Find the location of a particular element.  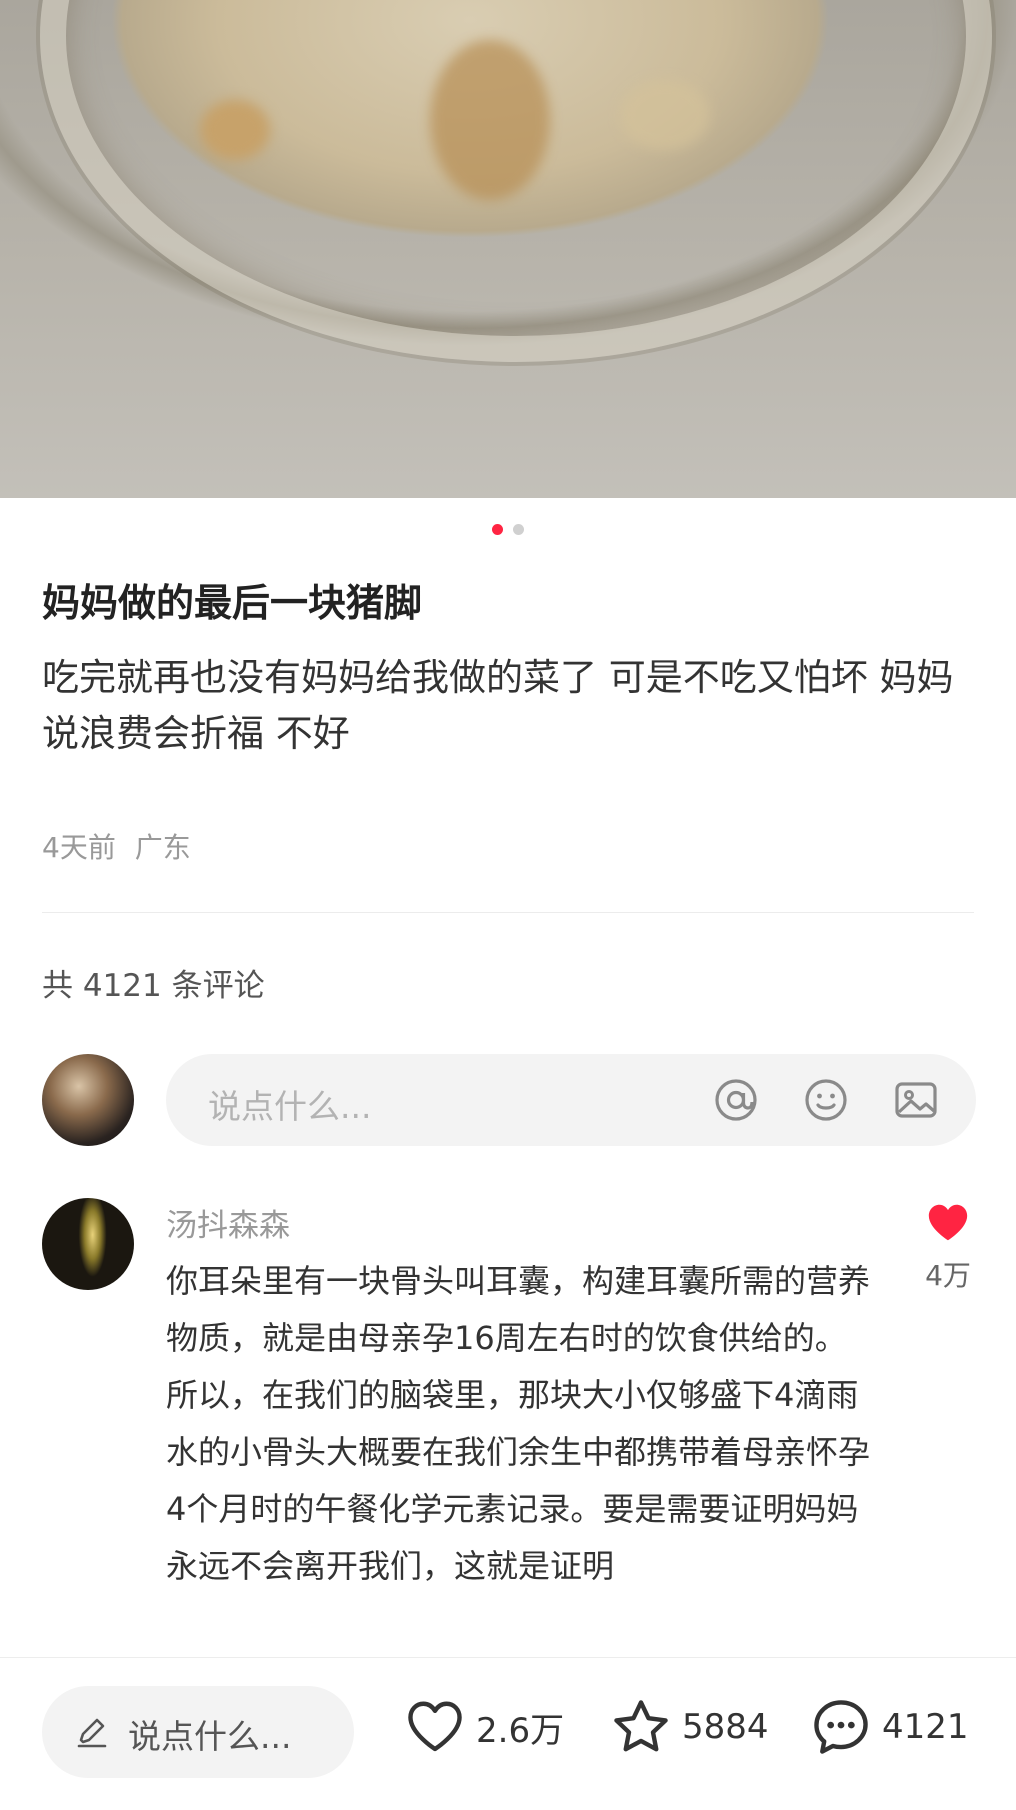

comment-like-count: 4万 is located at coordinates (948, 1275).